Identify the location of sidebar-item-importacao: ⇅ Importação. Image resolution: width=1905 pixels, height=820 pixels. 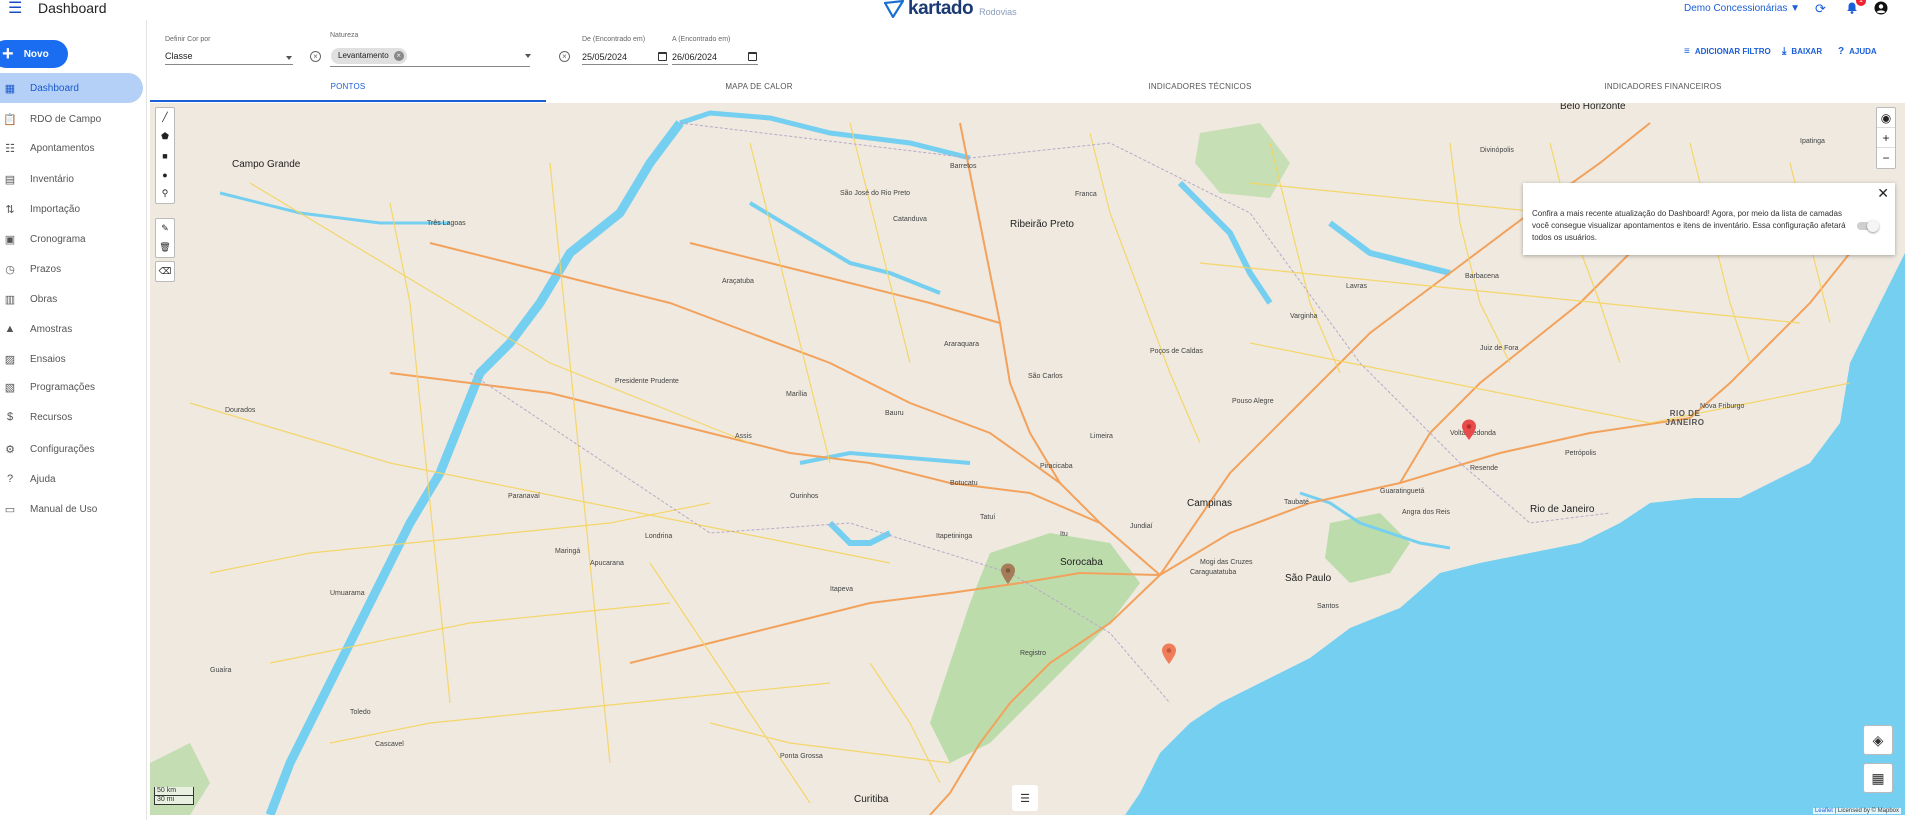
(71, 209).